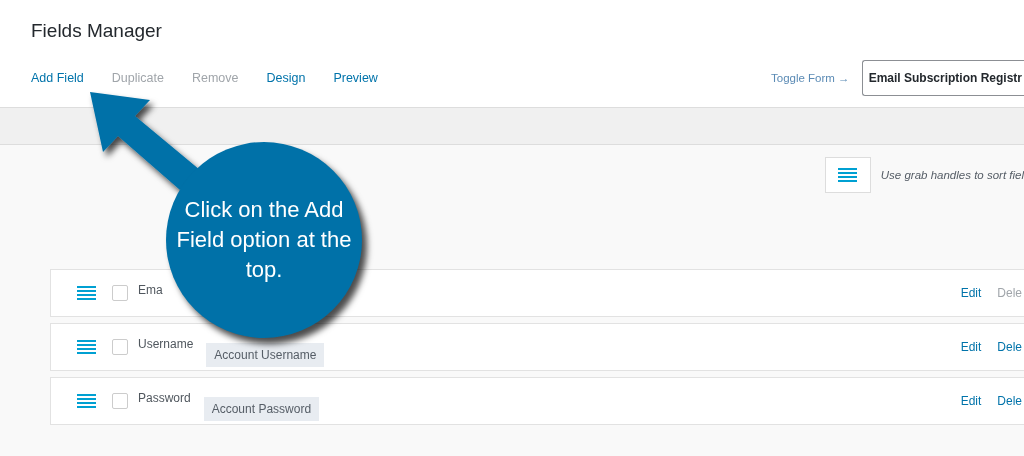 The width and height of the screenshot is (1024, 456). I want to click on field-label: Username, so click(166, 344).